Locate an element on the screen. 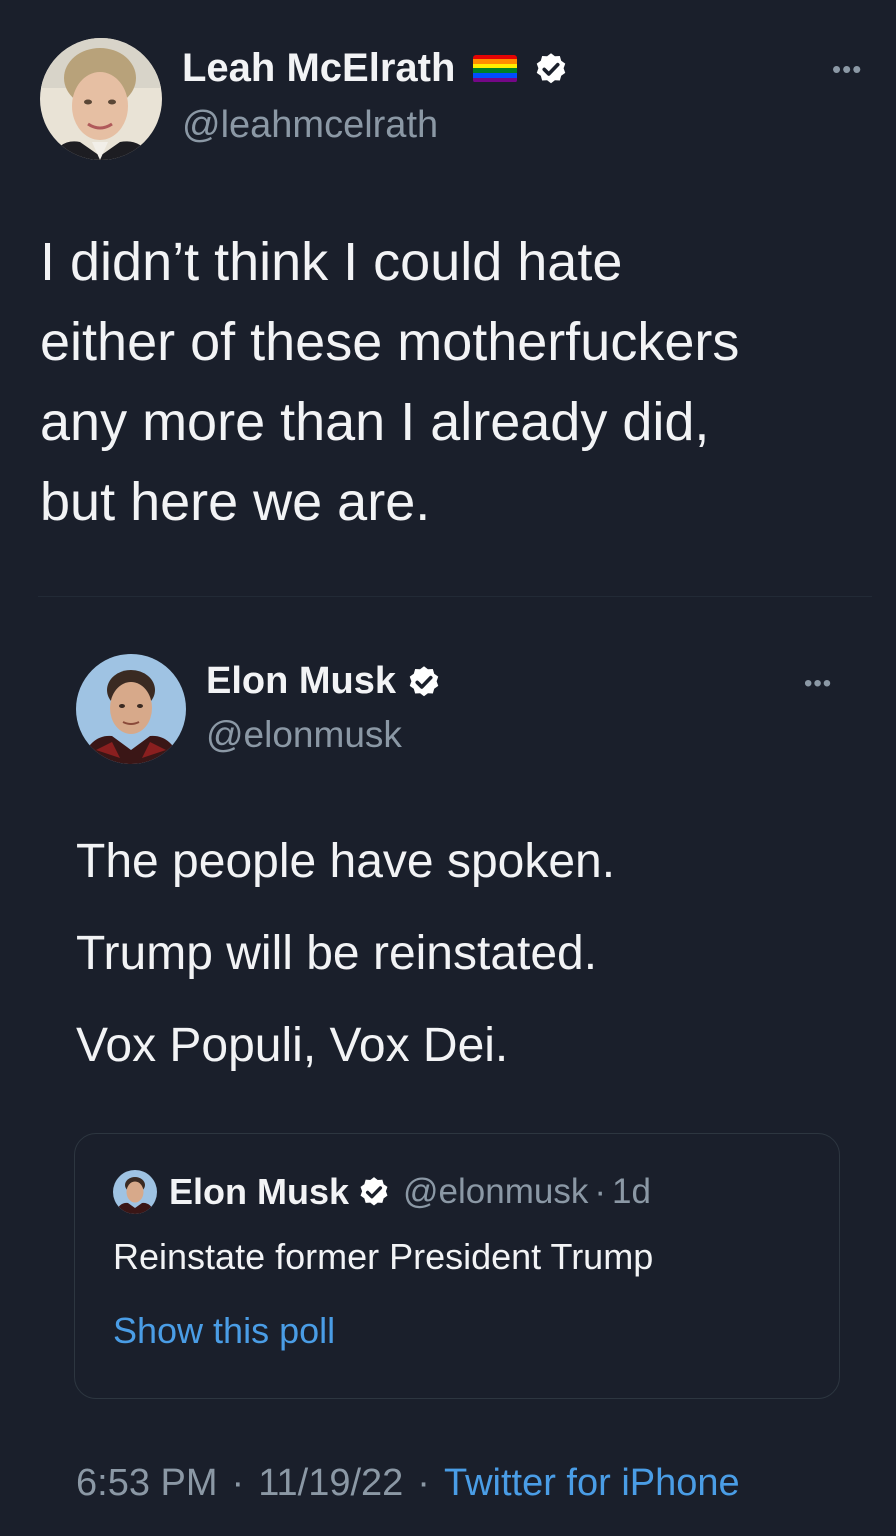 The height and width of the screenshot is (1536, 896). elon-avatar-small is located at coordinates (135, 1192).